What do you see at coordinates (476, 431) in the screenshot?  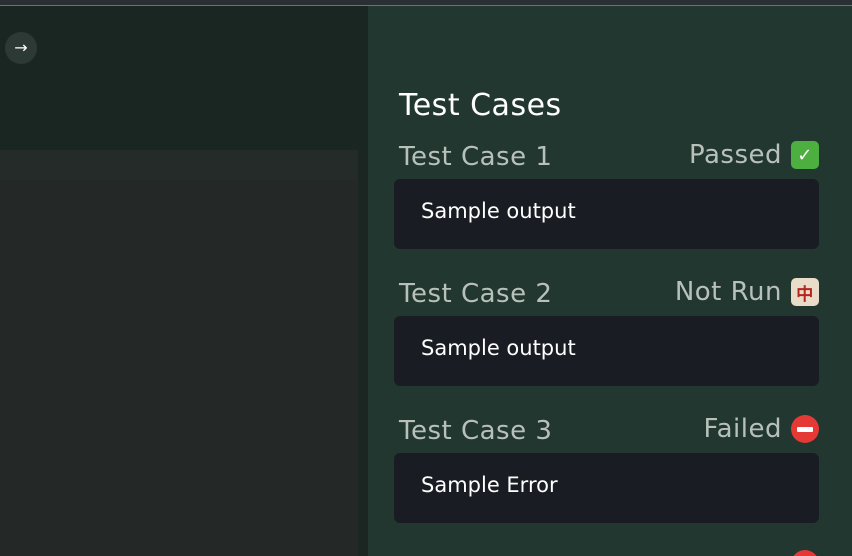 I see `test-case-name: Test Case 3` at bounding box center [476, 431].